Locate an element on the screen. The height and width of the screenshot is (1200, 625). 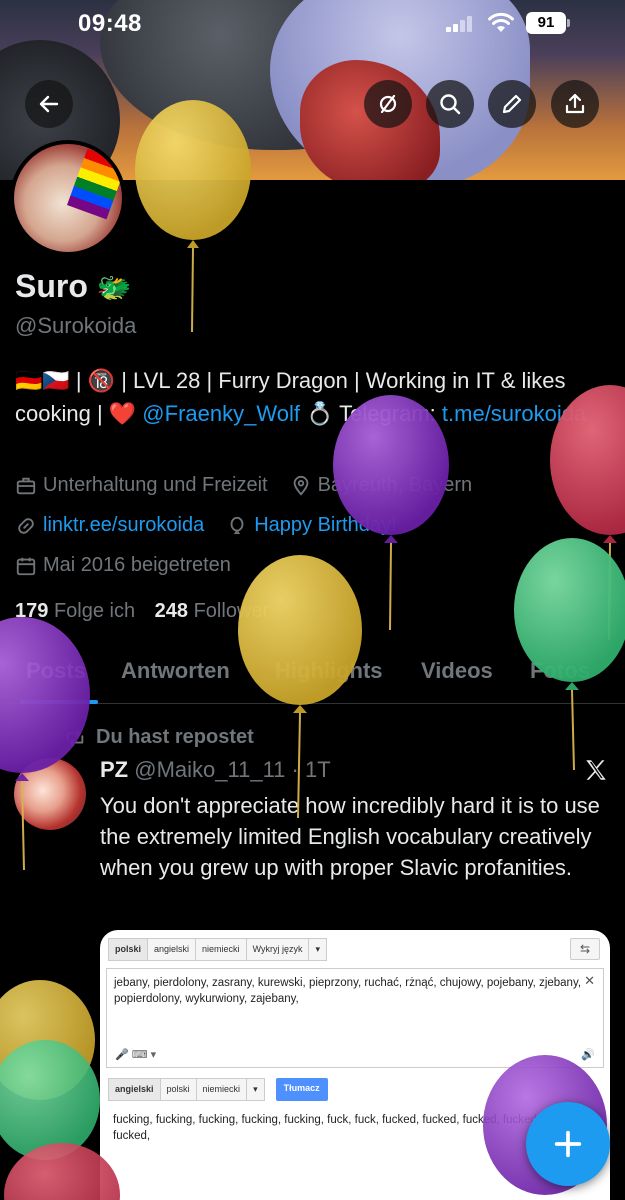
compose-plus-icon is located at coordinates (568, 1144).